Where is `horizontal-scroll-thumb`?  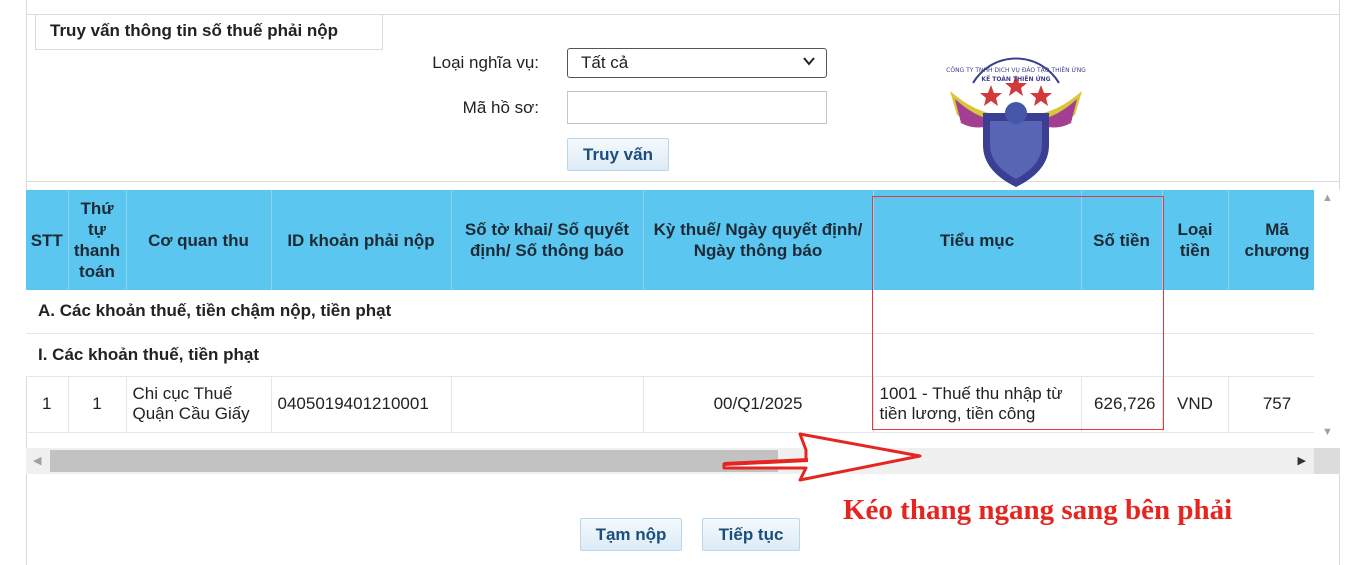 horizontal-scroll-thumb is located at coordinates (414, 461).